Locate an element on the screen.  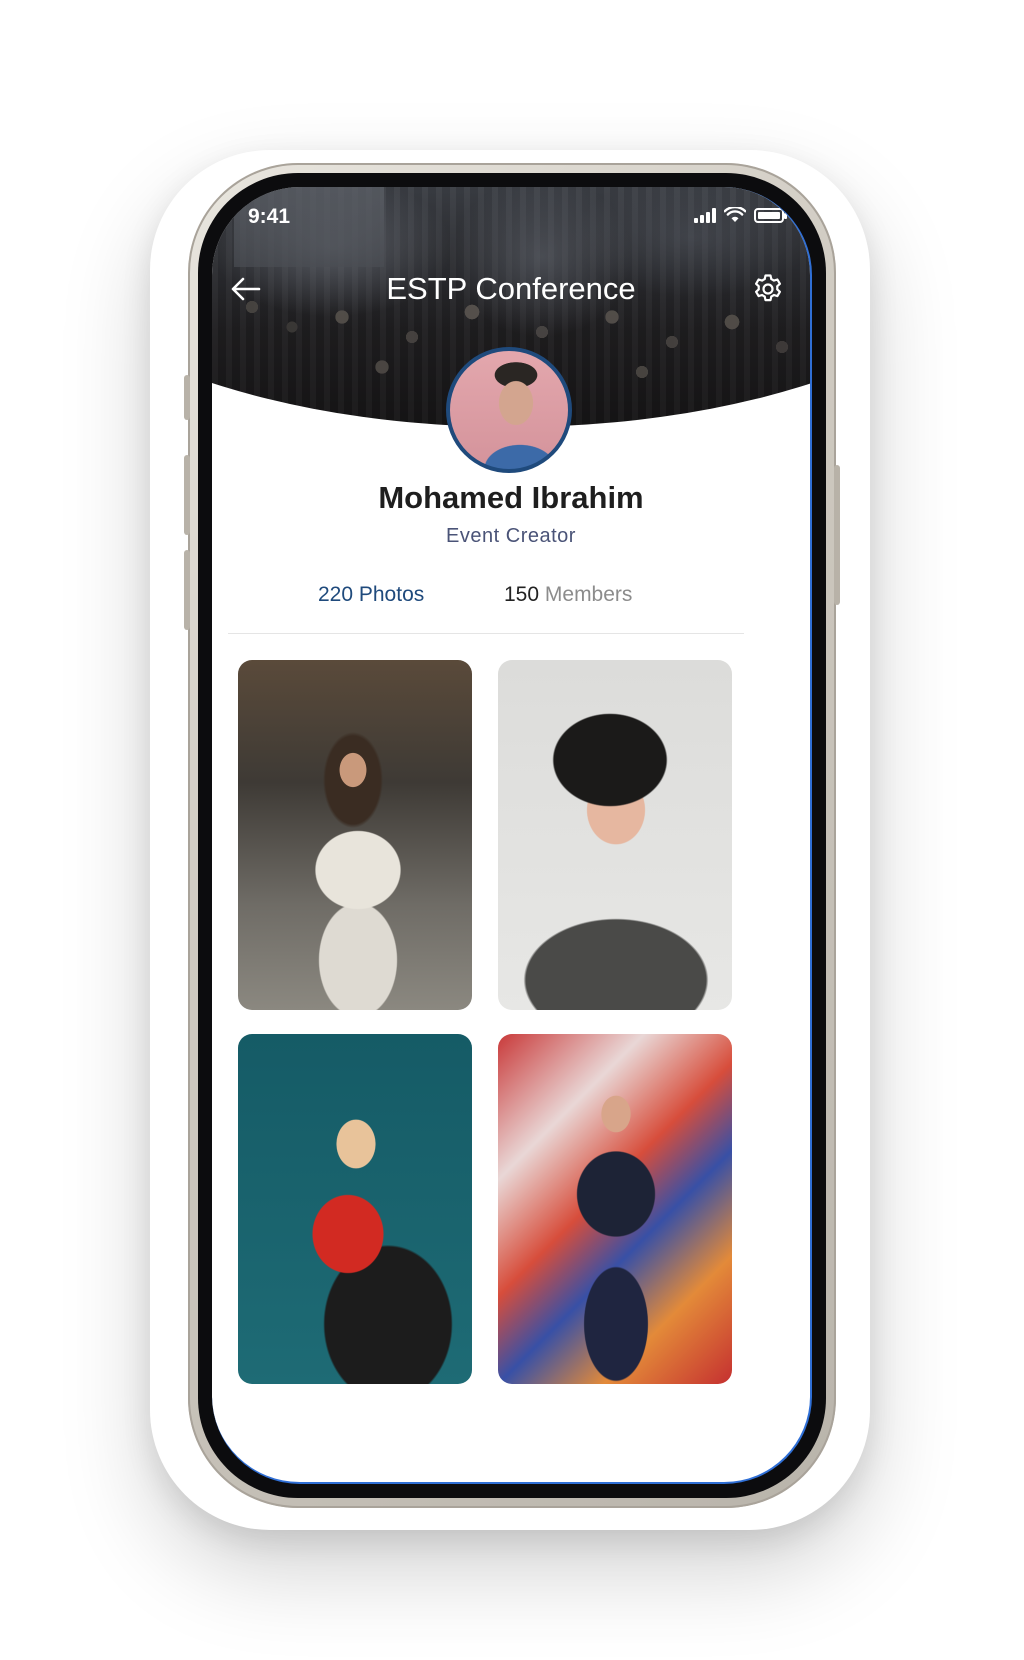
profile-role: Event Creator is located at coordinates (511, 536).